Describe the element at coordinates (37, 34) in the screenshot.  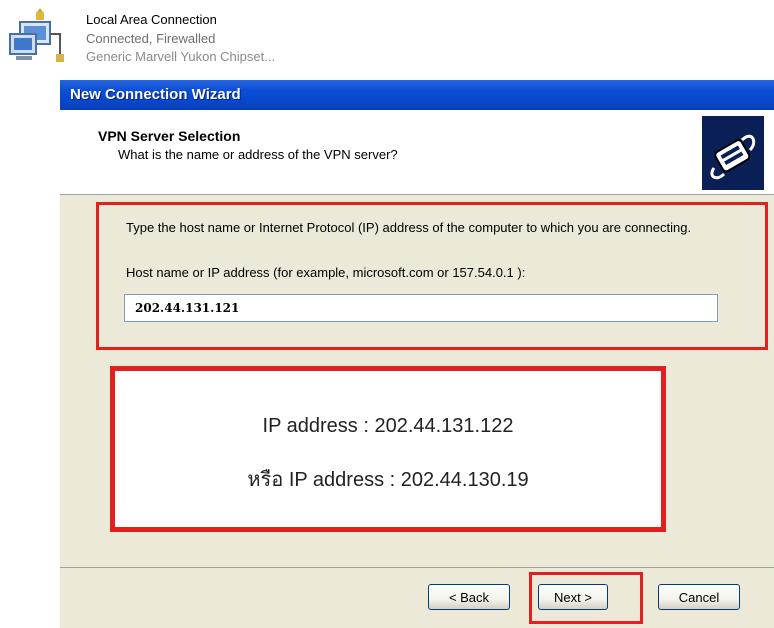
I see `network-connection-icon` at that location.